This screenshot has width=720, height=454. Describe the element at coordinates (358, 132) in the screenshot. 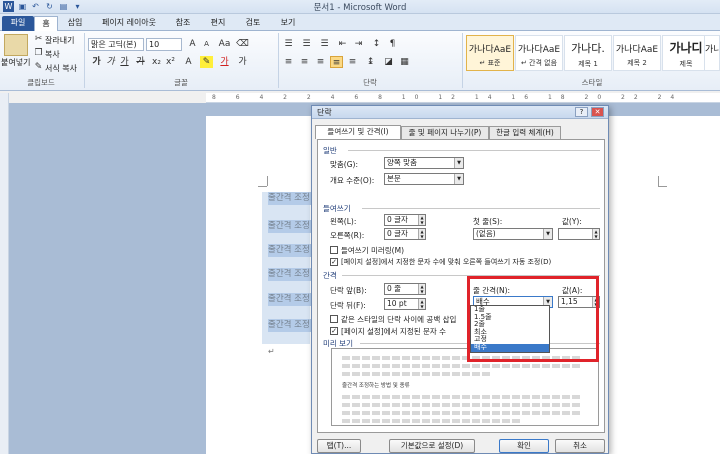

I see `tab-indents-spacing: 들여쓰기 및 간격(I)` at that location.